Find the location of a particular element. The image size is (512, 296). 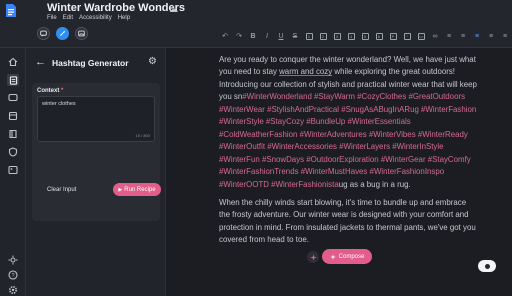

run-icon: ▶ is located at coordinates (120, 189).